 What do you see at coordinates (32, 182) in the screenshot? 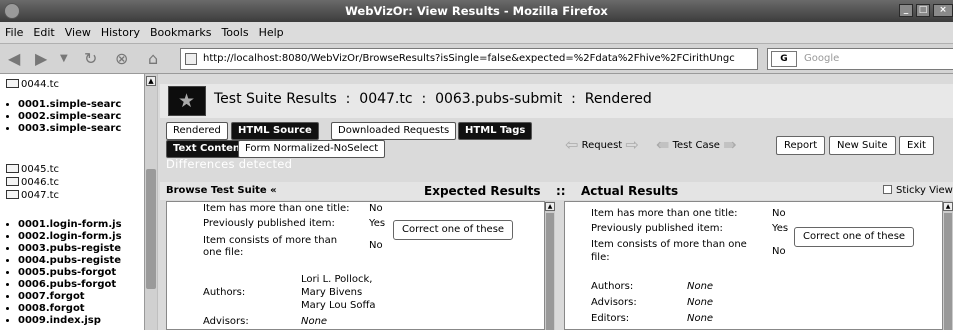
I see `folder-item: 0046.tc` at bounding box center [32, 182].